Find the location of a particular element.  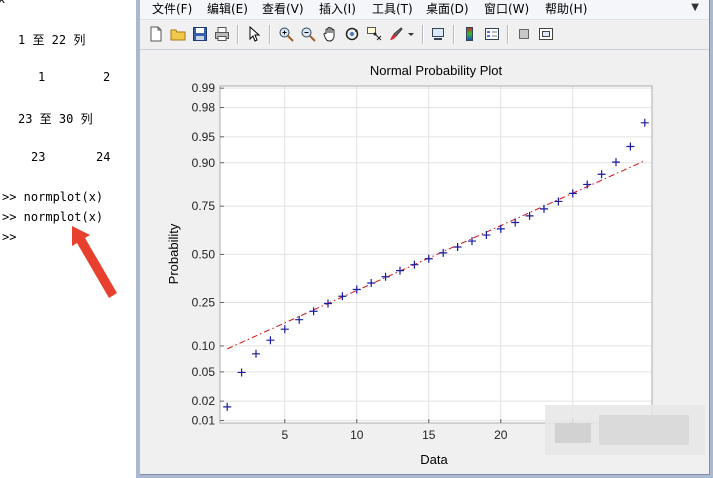

y-tick-label: 0.50 is located at coordinates (204, 254).